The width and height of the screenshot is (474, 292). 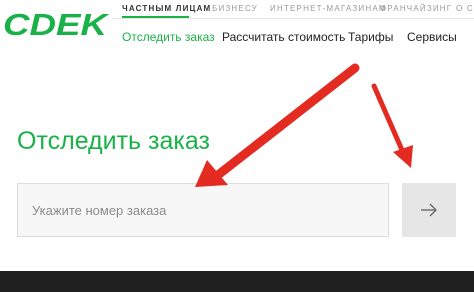 I want to click on order-number-input, so click(x=203, y=210).